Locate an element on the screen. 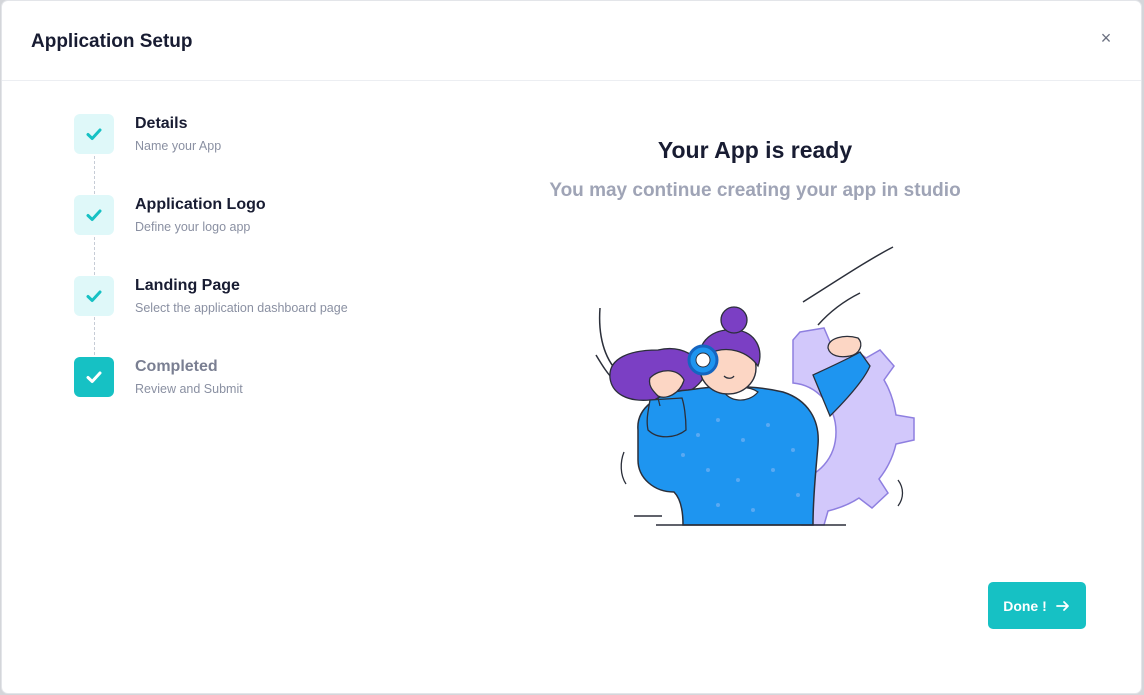 This screenshot has height=695, width=1144. arrow-right-icon is located at coordinates (1062, 605).